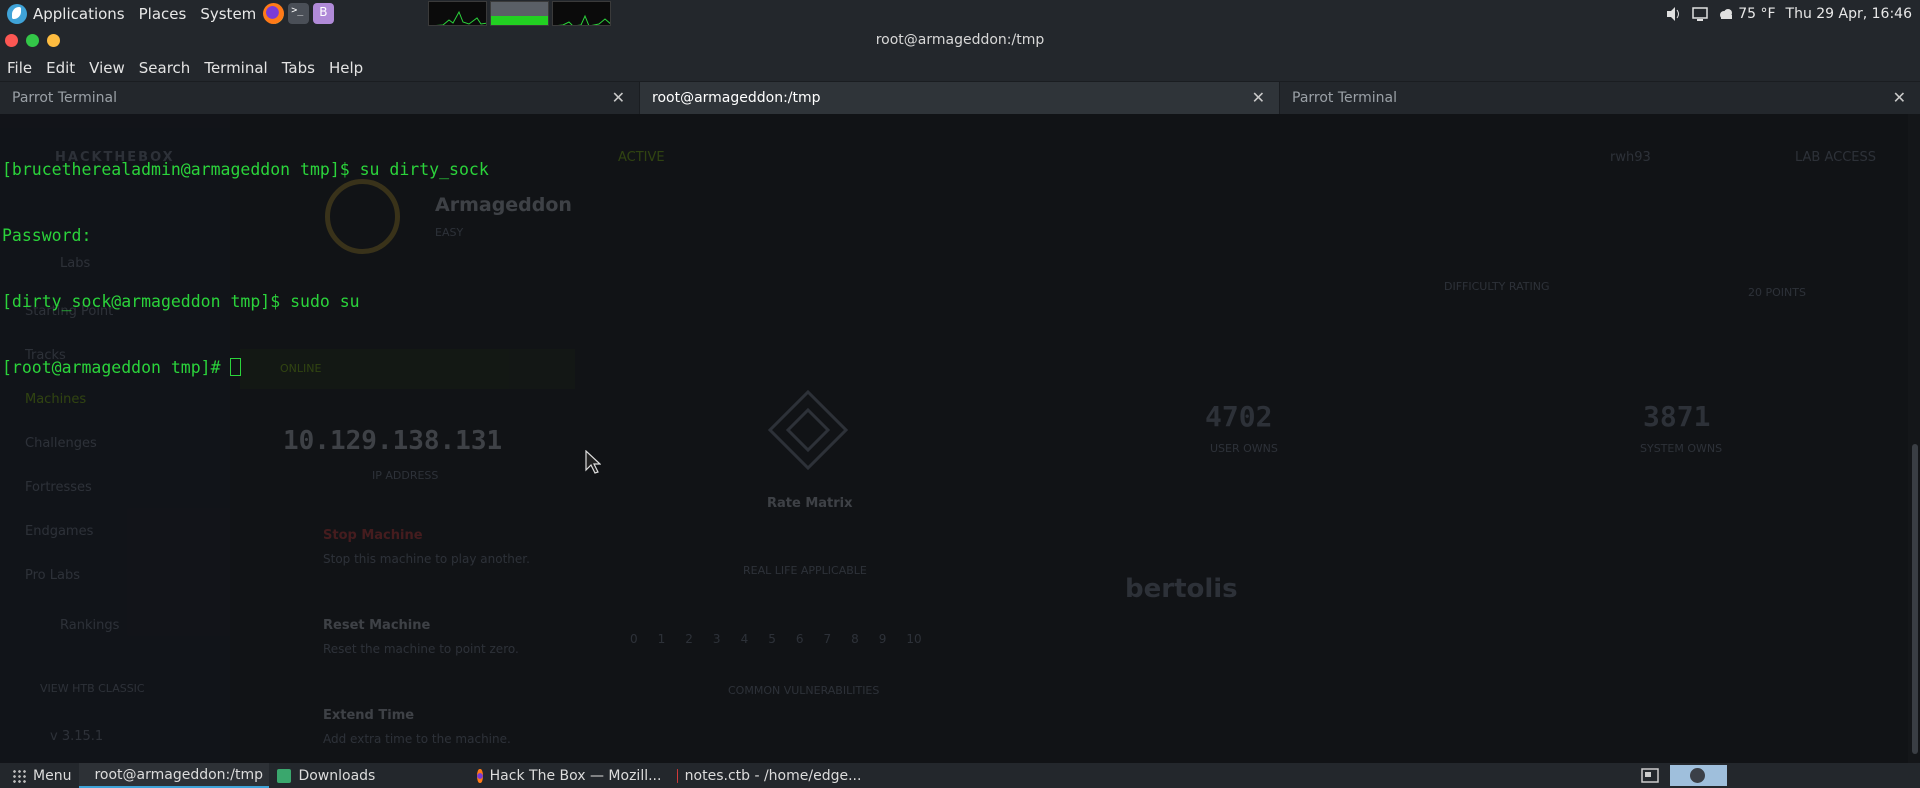  I want to click on ghost-scale-tick: 10, so click(914, 639).